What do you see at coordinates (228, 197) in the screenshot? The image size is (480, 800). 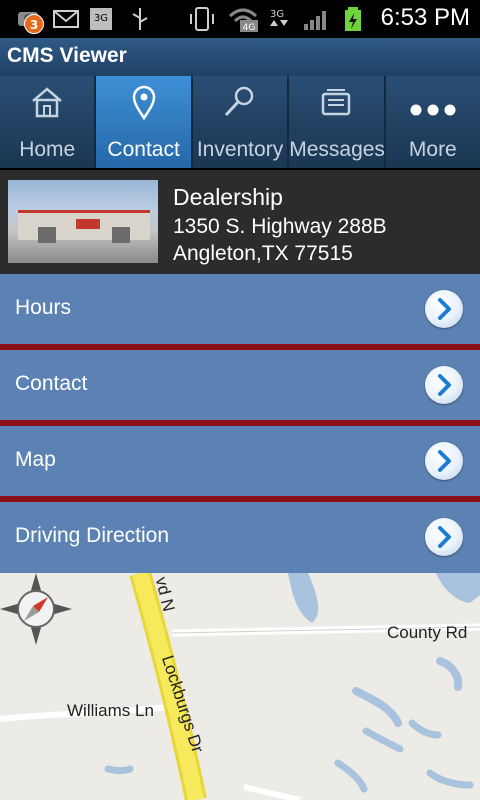 I see `dealer-name: Dealership` at bounding box center [228, 197].